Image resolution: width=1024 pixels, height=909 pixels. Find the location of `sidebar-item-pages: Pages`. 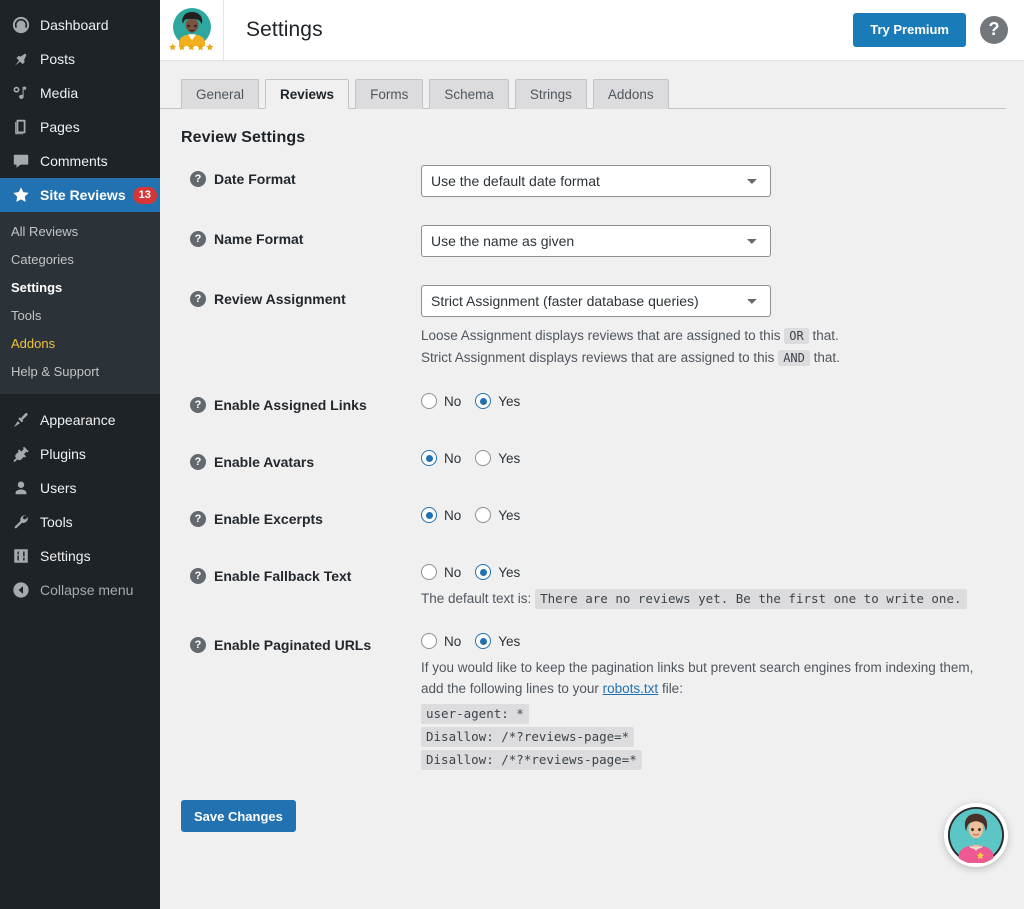

sidebar-item-pages: Pages is located at coordinates (80, 127).